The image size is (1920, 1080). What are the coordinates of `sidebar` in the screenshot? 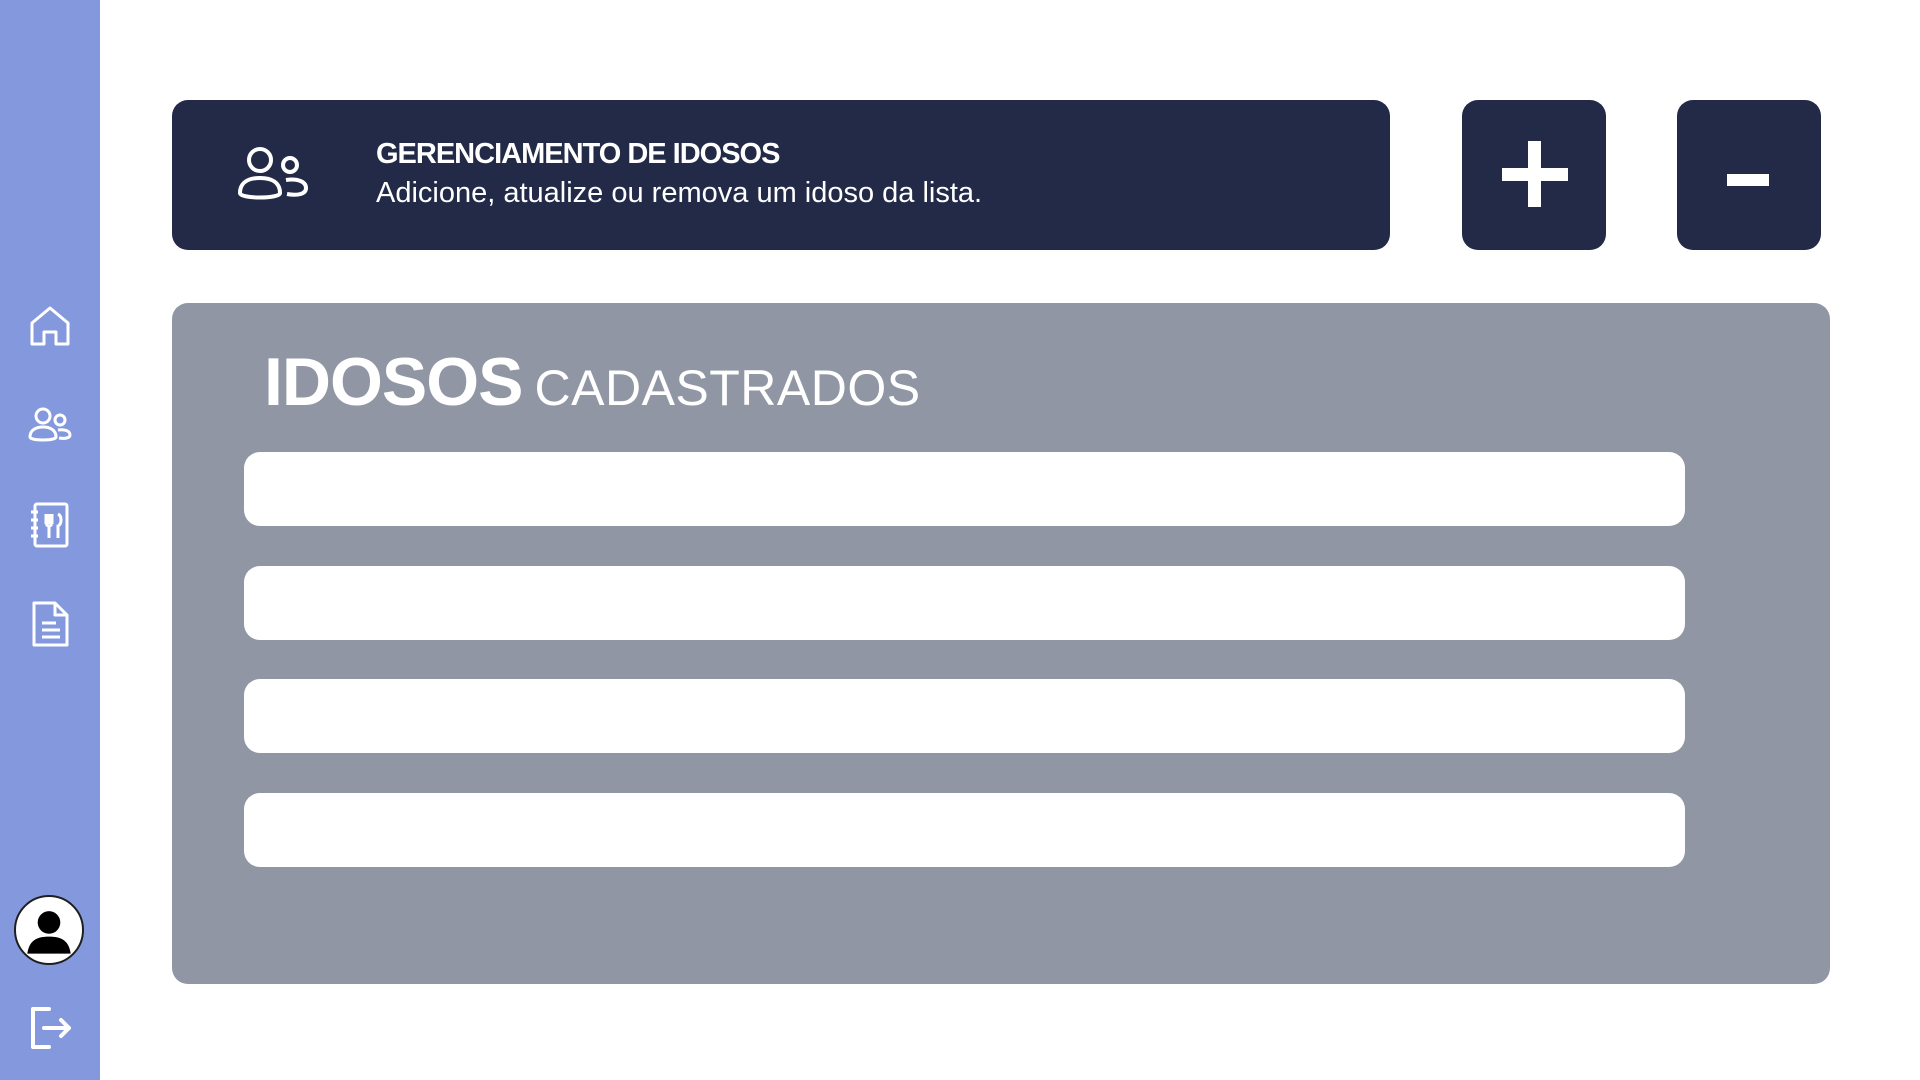 It's located at (50, 540).